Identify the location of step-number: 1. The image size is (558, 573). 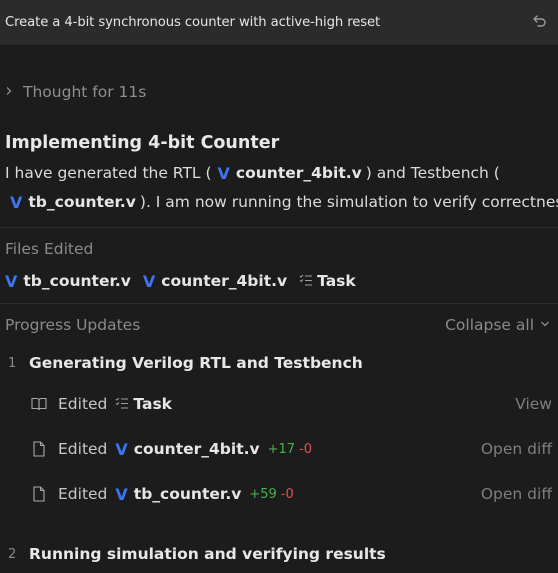
(12, 363).